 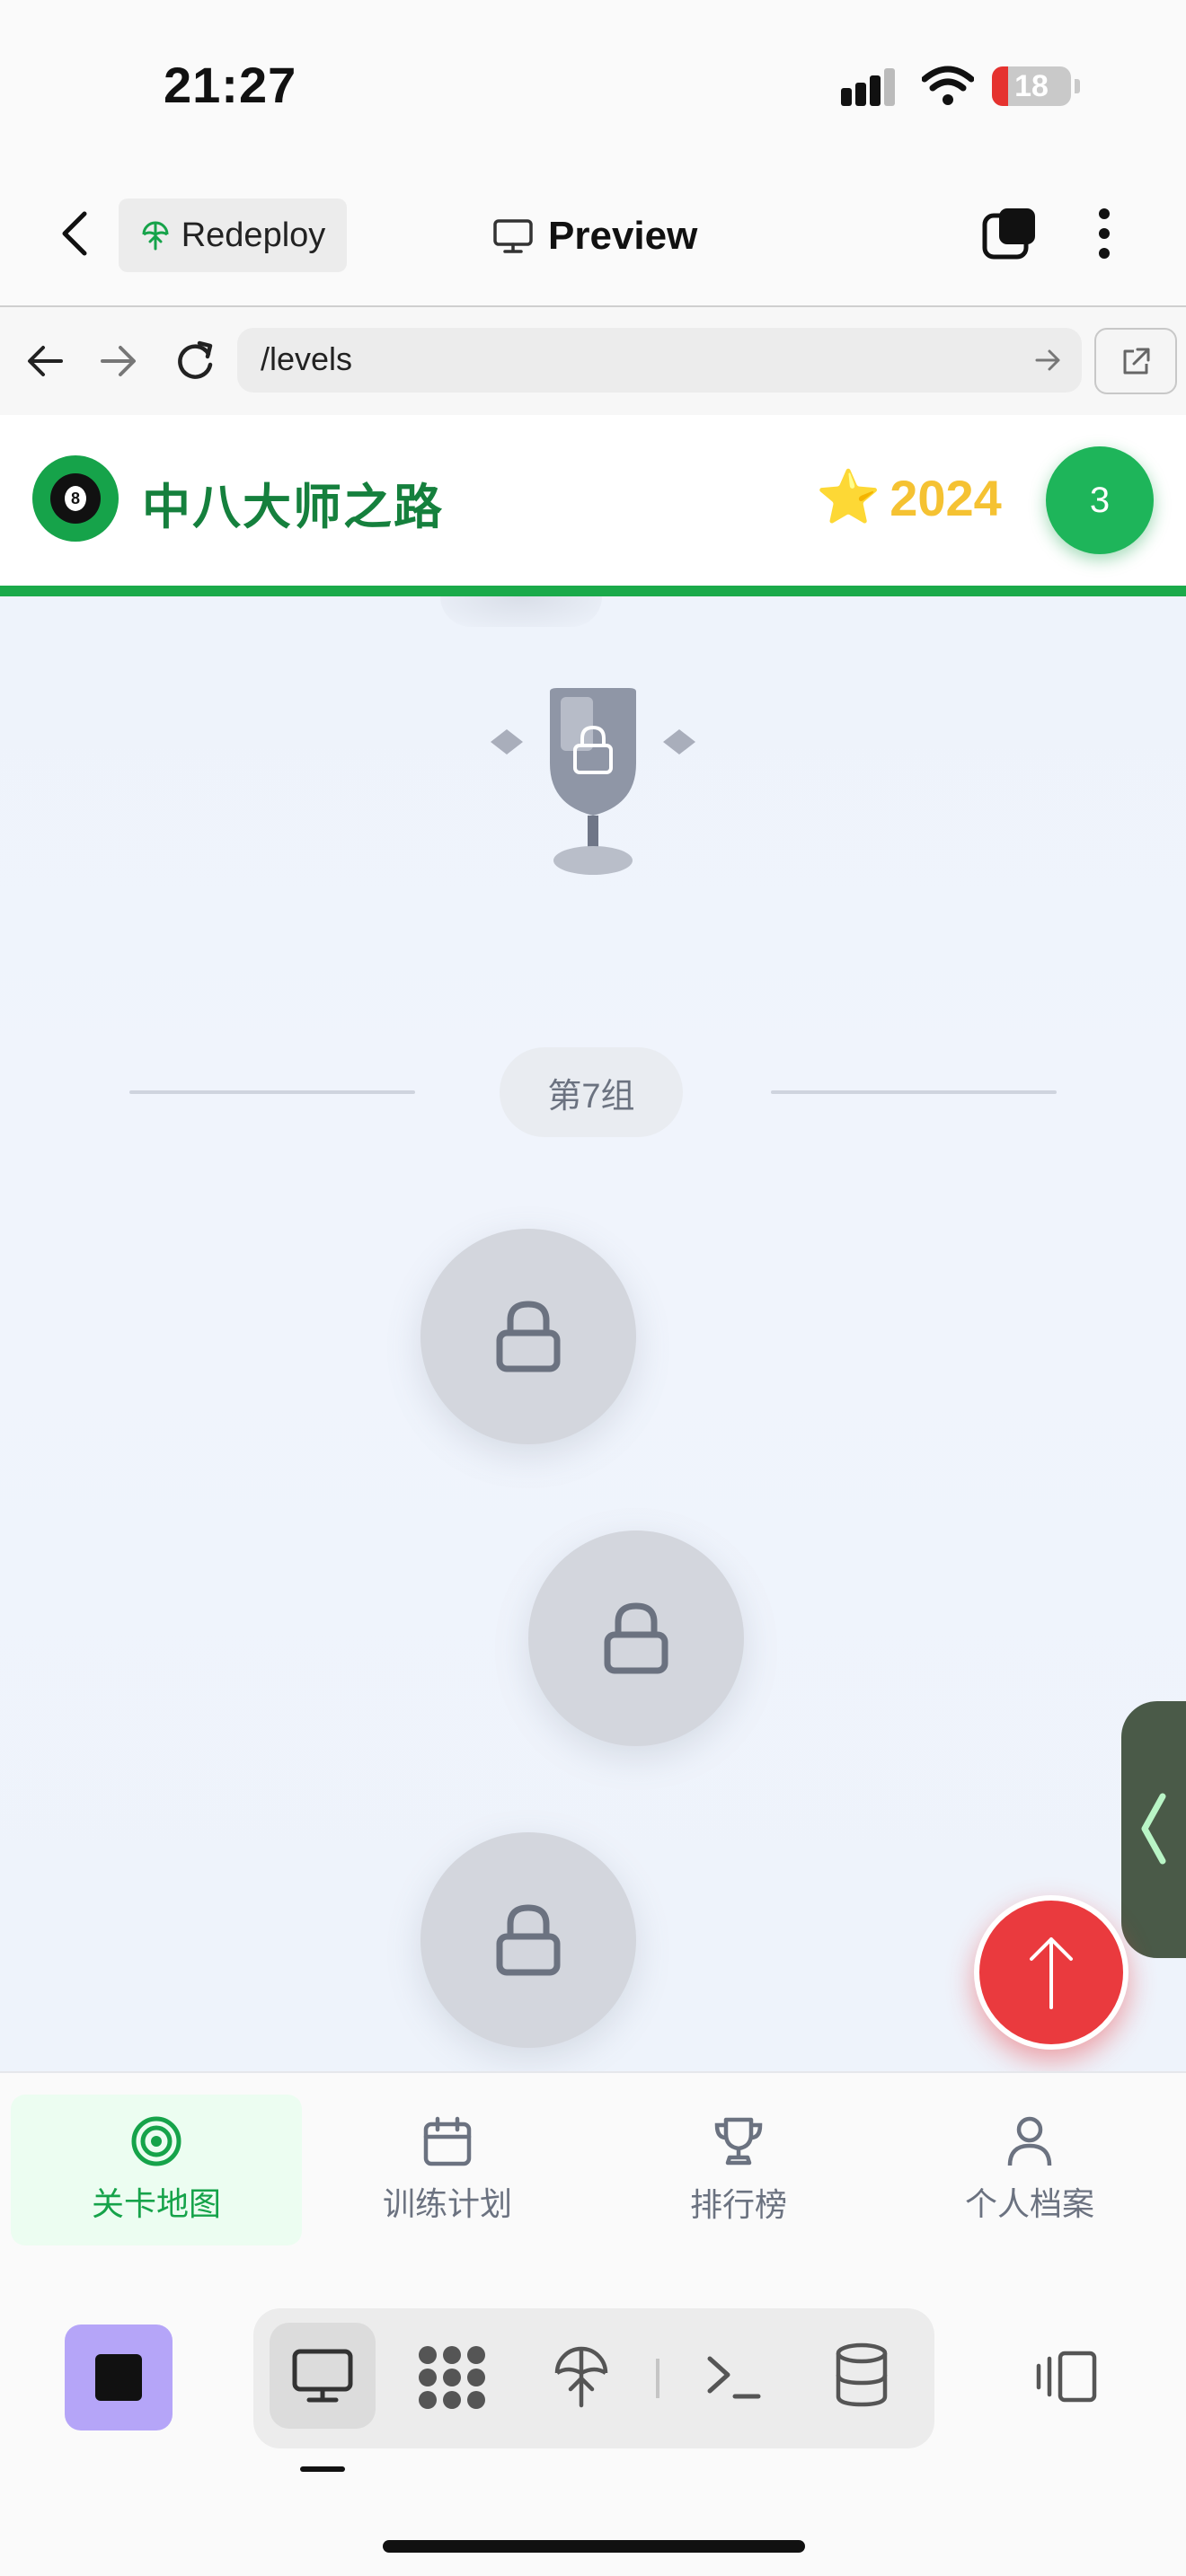 What do you see at coordinates (581, 2375) in the screenshot?
I see `deploy-icon` at bounding box center [581, 2375].